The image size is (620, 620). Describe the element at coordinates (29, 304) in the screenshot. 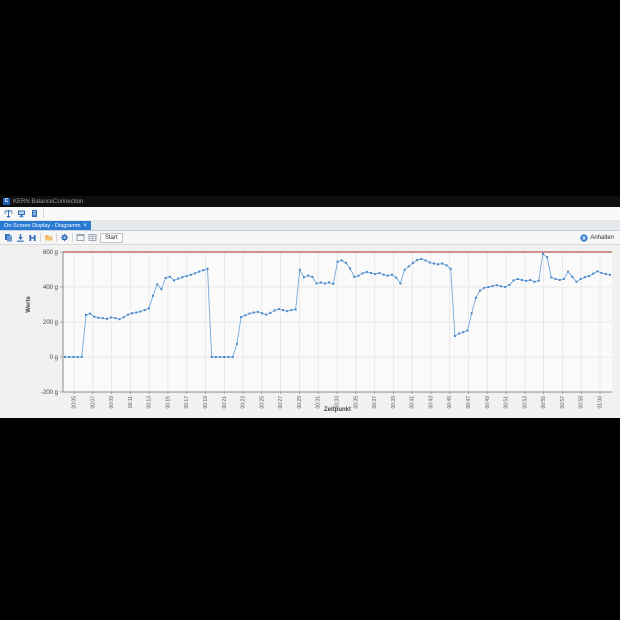

I see `svg-text: Werte` at that location.